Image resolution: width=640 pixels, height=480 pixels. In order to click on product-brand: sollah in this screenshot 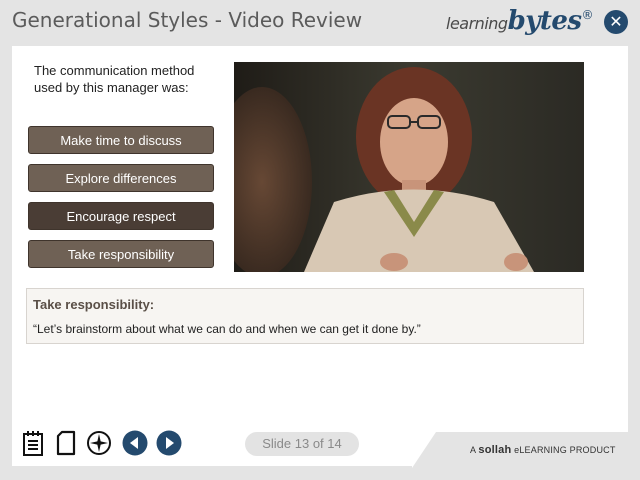, I will do `click(495, 450)`.